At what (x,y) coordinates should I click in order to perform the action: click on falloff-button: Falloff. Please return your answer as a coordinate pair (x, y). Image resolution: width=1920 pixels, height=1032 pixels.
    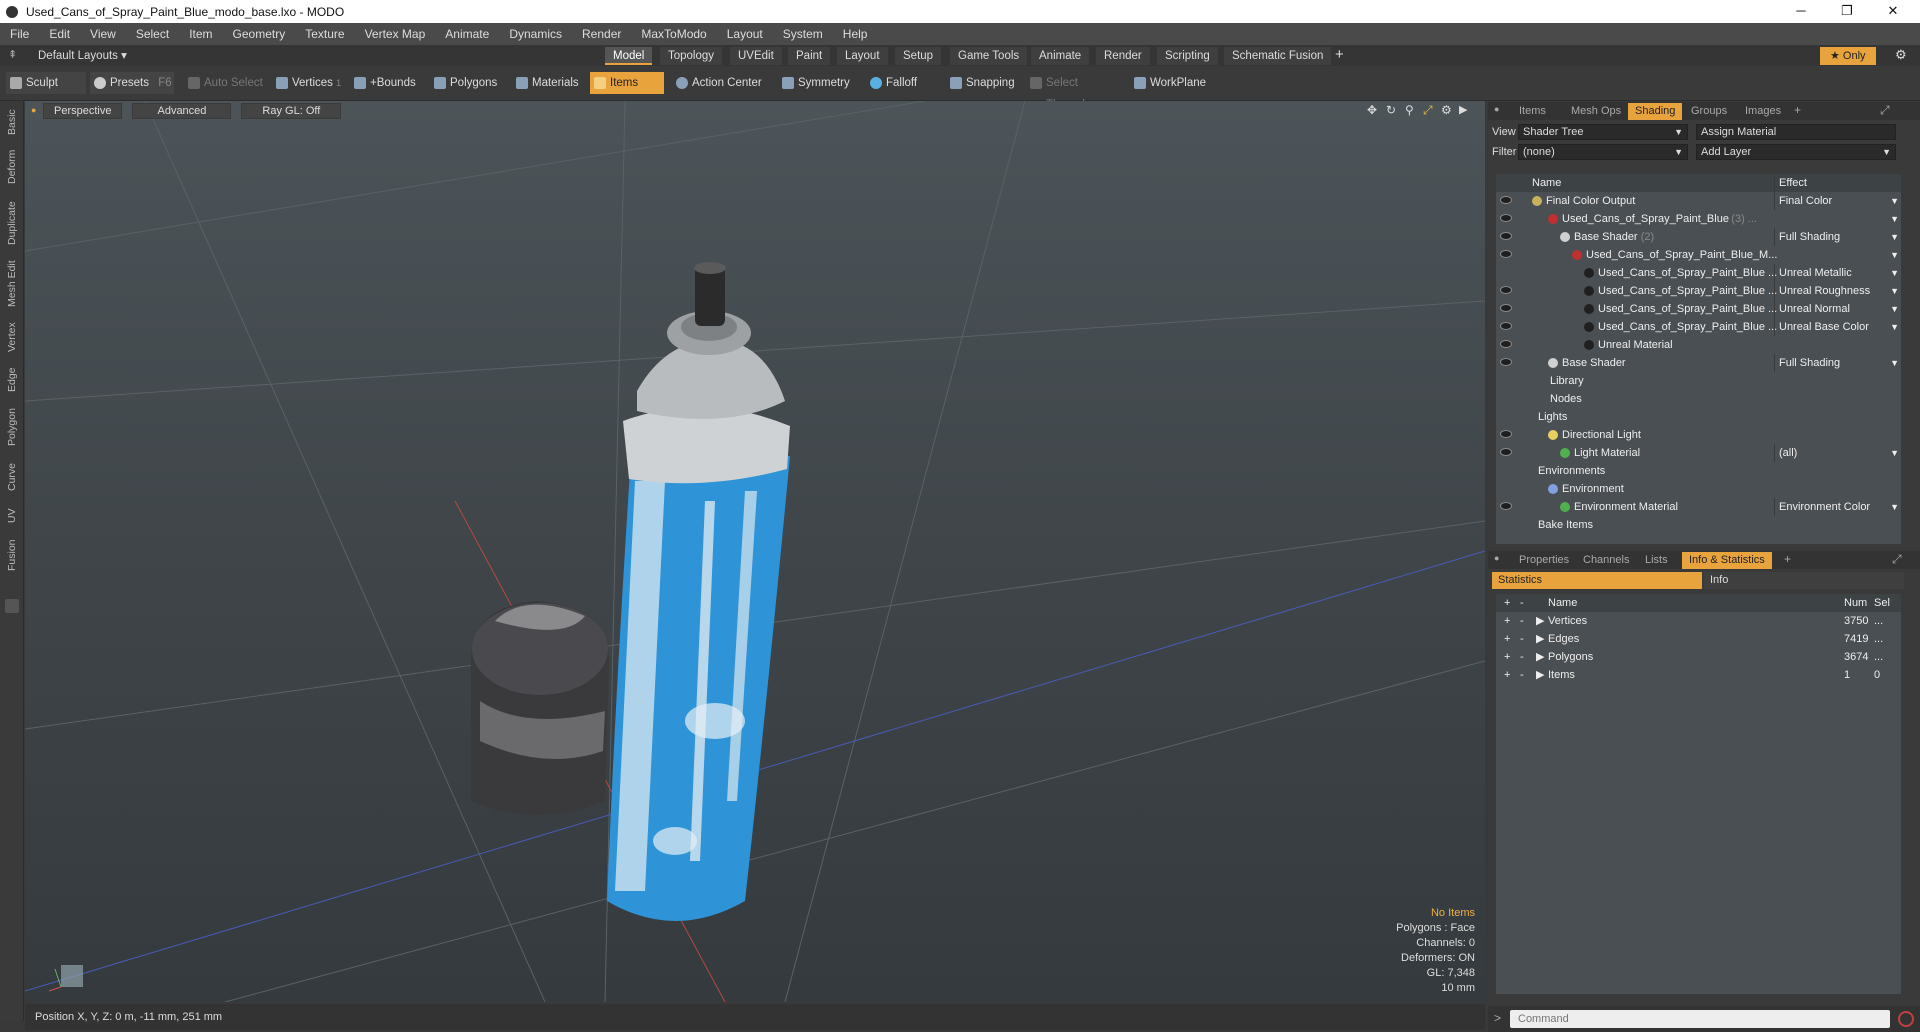
    Looking at the image, I should click on (901, 83).